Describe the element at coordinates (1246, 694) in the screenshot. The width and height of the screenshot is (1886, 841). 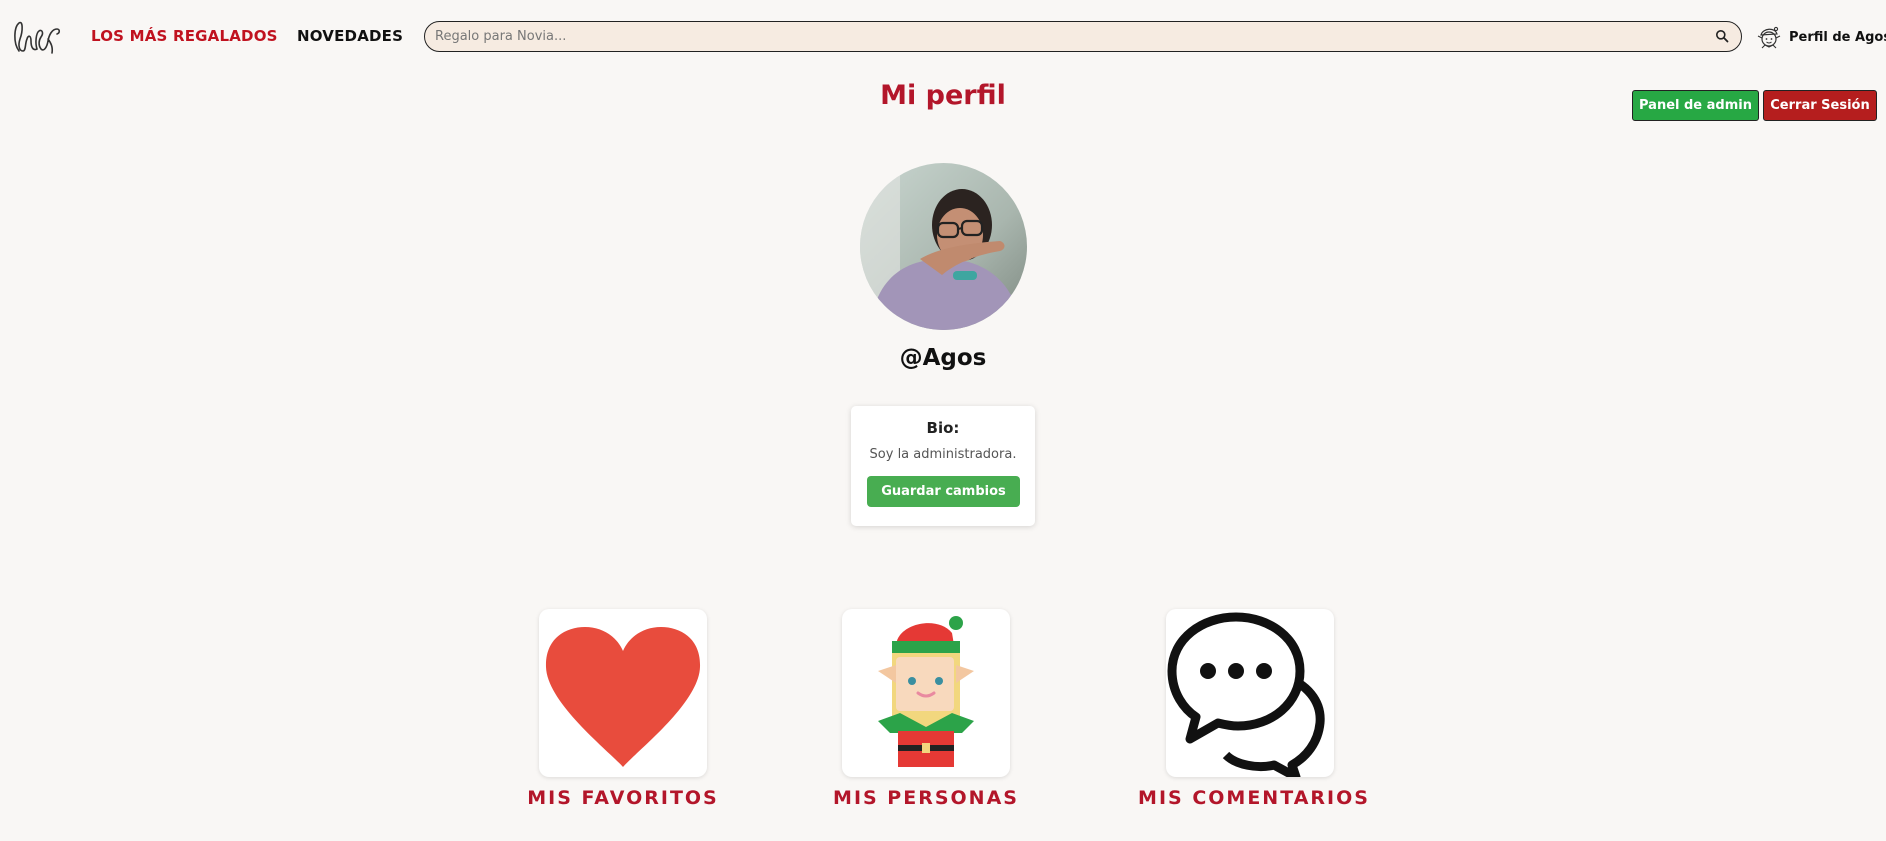
I see `chat-bubbles-icon` at that location.